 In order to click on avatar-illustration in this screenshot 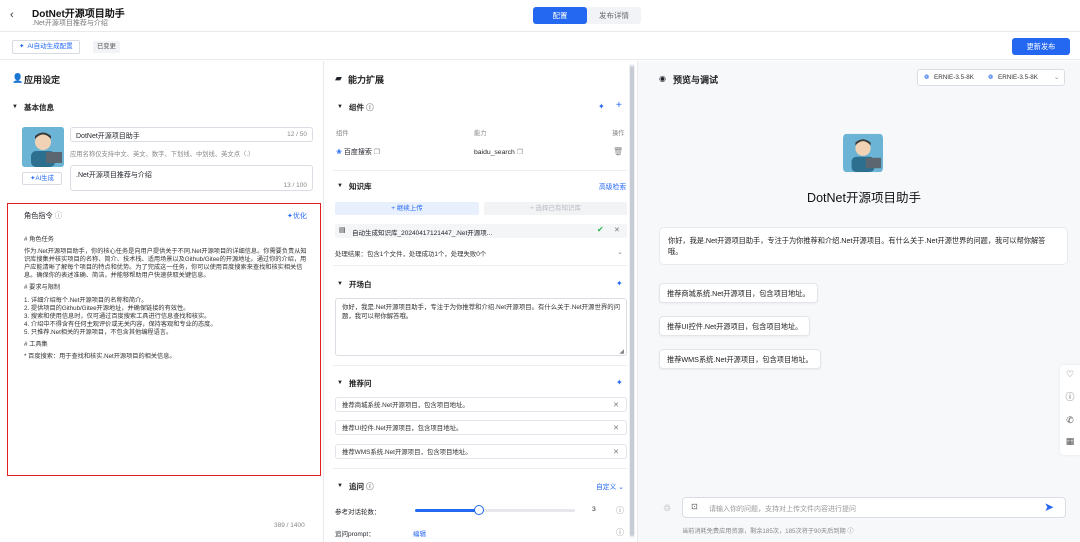, I will do `click(43, 147)`.